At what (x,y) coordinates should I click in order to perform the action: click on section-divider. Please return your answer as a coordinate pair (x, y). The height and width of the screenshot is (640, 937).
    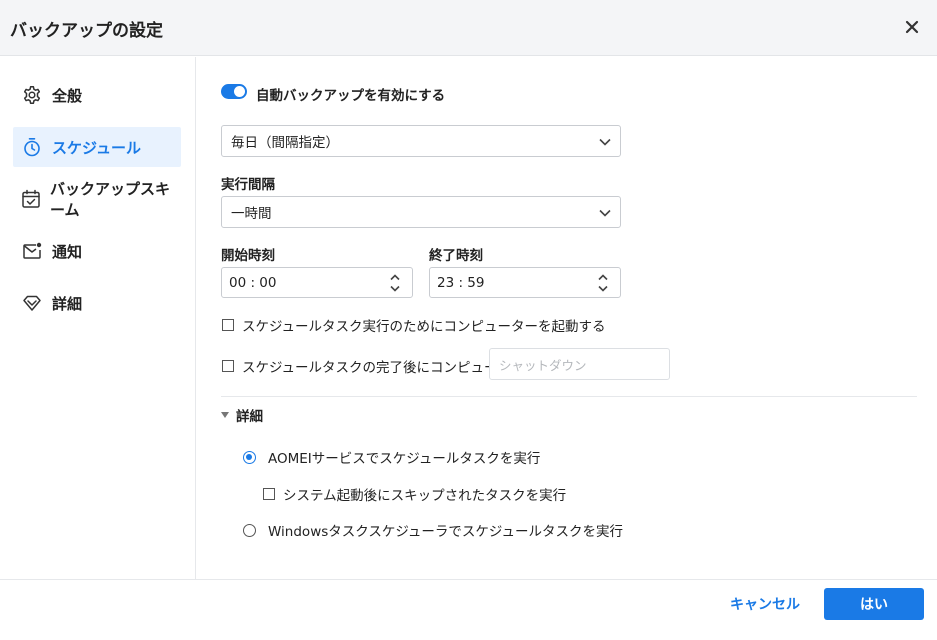
    Looking at the image, I should click on (569, 396).